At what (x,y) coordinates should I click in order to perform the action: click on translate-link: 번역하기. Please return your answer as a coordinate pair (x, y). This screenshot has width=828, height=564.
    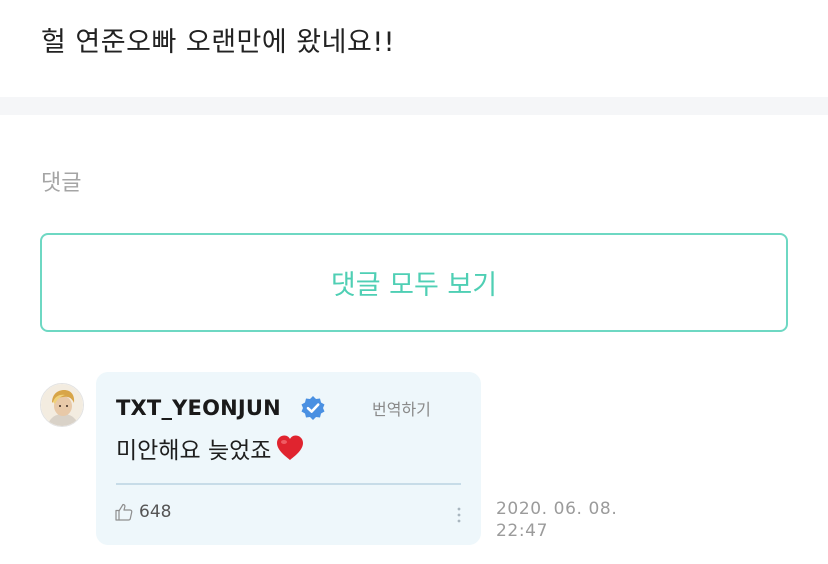
    Looking at the image, I should click on (401, 408).